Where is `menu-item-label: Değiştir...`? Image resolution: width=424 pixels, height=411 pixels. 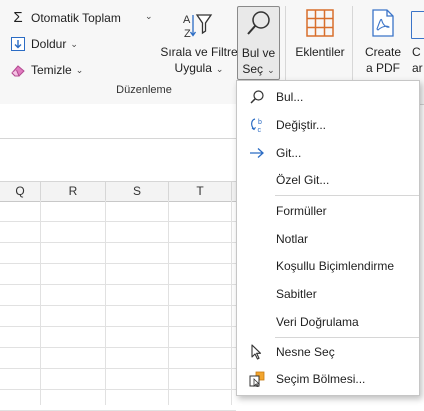 menu-item-label: Değiştir... is located at coordinates (301, 125).